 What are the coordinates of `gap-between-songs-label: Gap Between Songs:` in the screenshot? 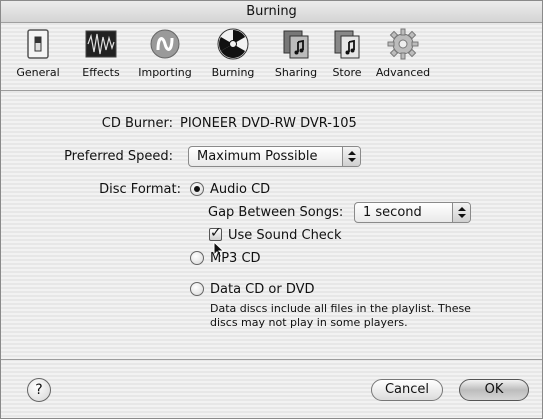 It's located at (276, 212).